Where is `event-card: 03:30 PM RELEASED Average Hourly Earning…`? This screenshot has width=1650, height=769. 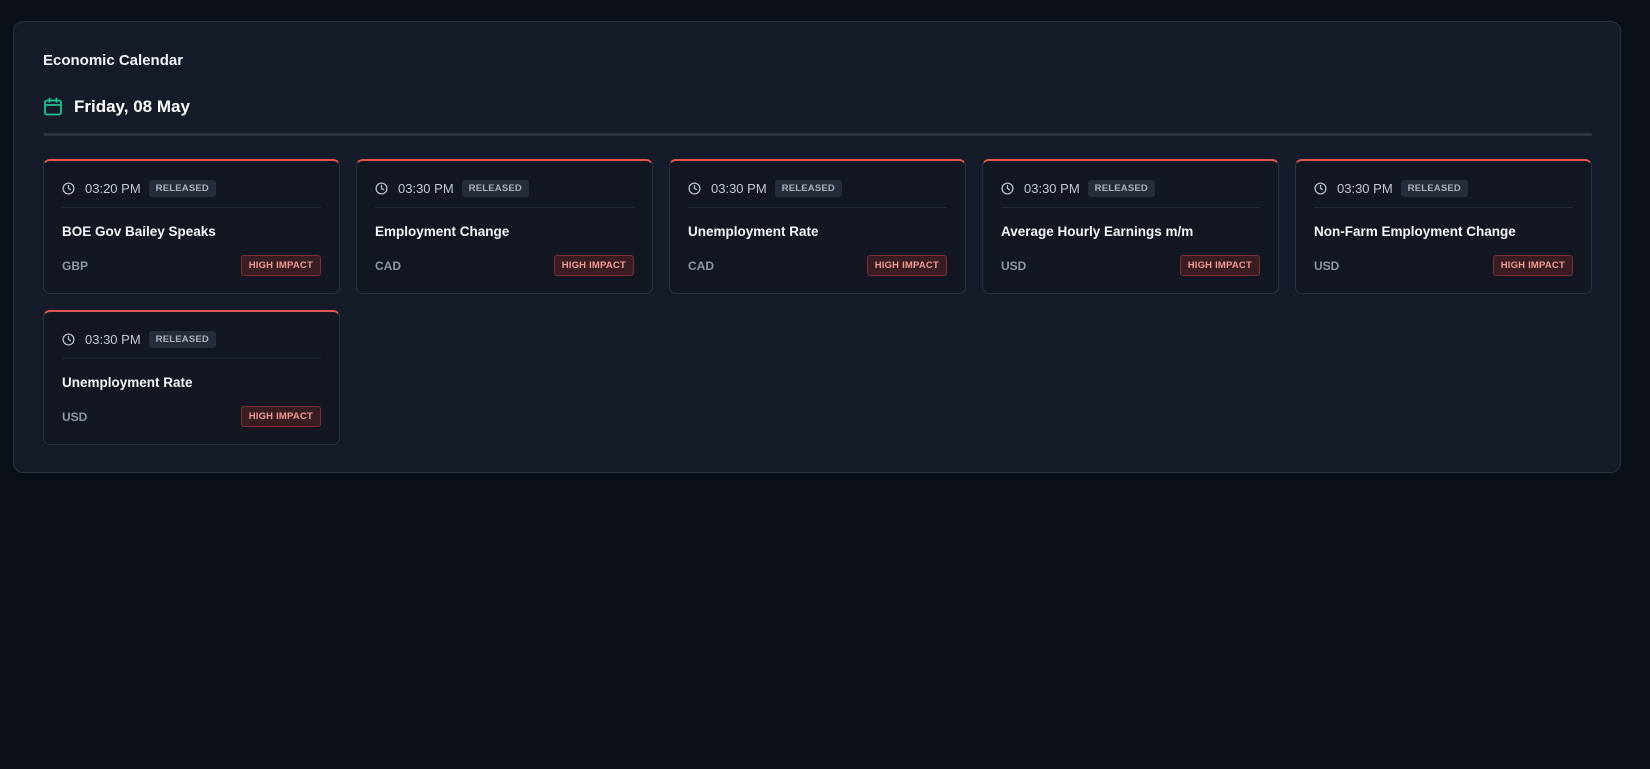 event-card: 03:30 PM RELEASED Average Hourly Earning… is located at coordinates (1130, 226).